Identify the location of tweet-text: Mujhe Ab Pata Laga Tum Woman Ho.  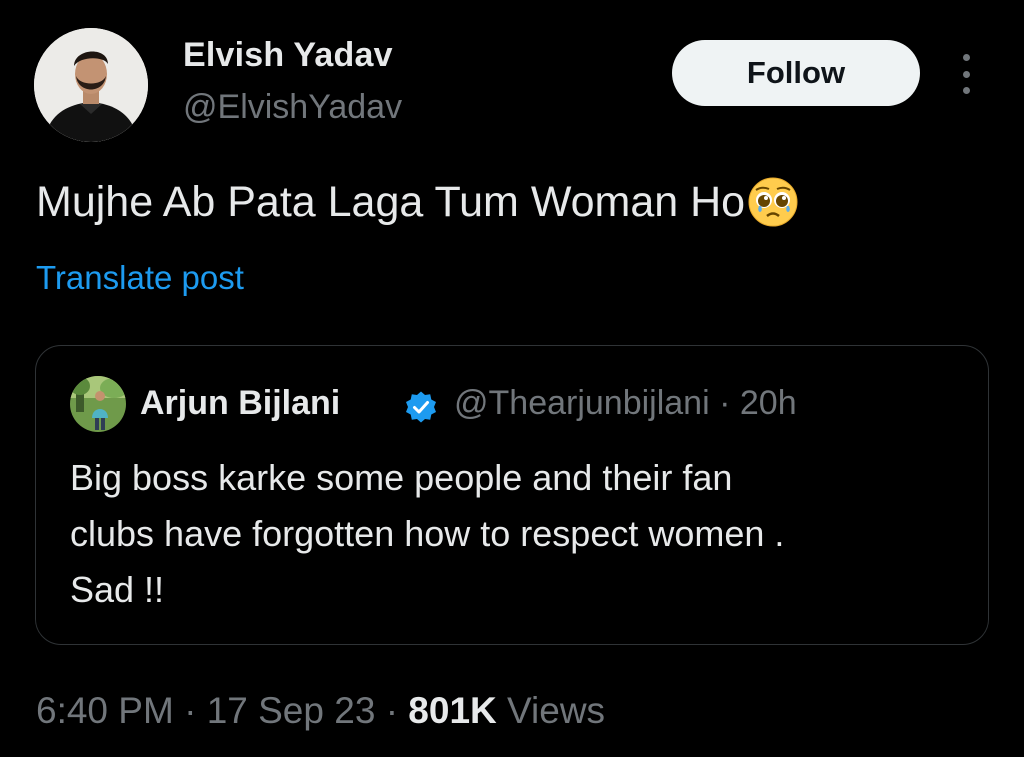
(417, 202).